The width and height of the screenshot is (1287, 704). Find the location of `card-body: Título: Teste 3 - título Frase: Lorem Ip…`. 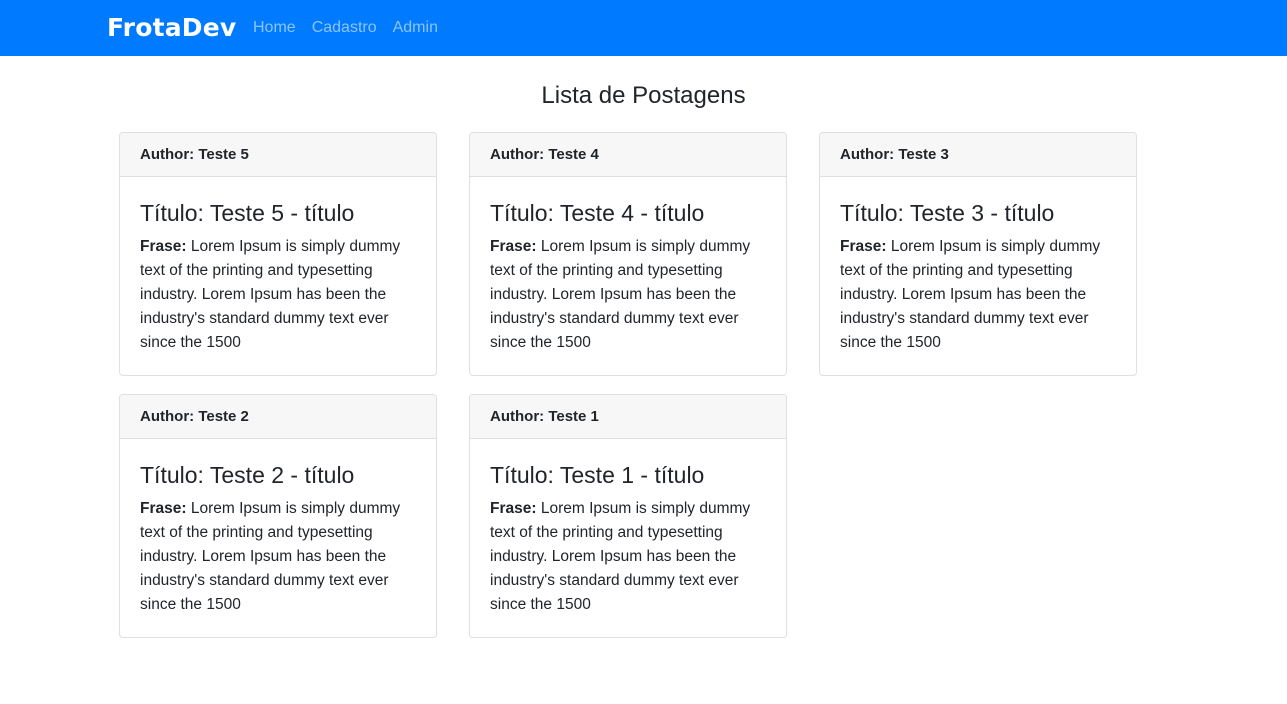

card-body: Título: Teste 3 - título Frase: Lorem Ip… is located at coordinates (978, 266).